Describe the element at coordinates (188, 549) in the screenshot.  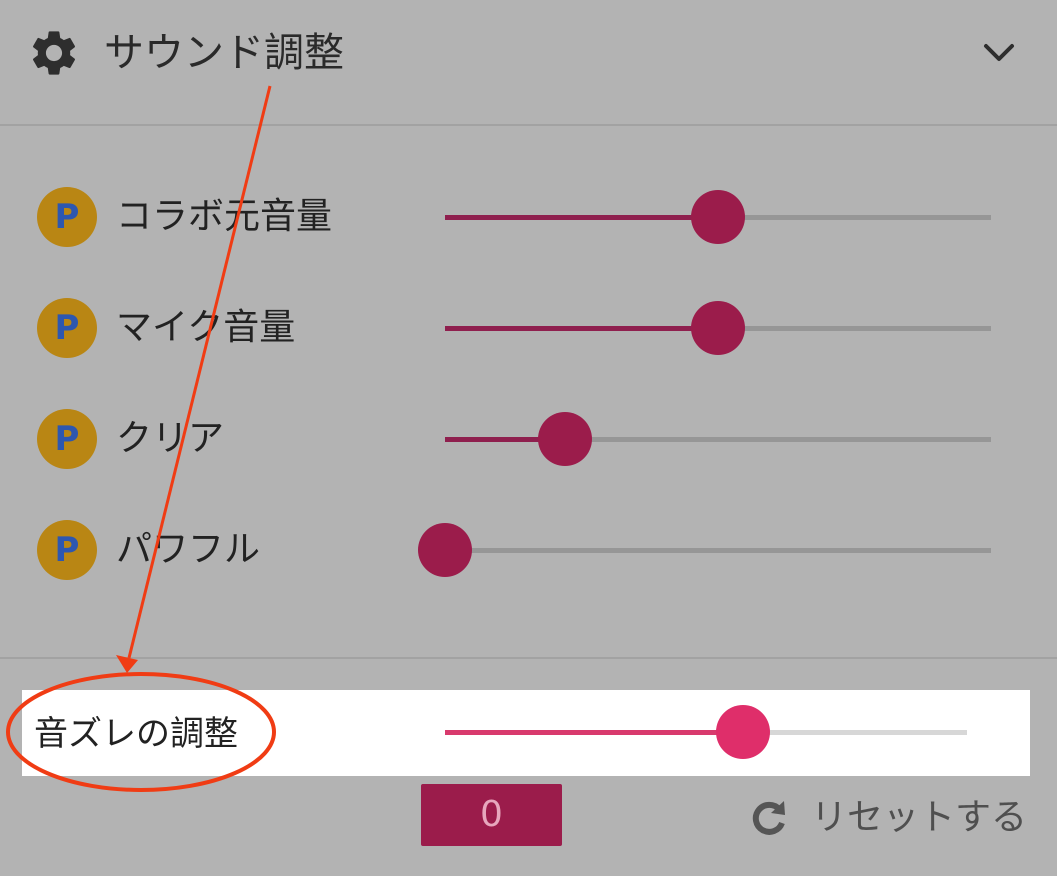
I see `slider-label: パワフル` at that location.